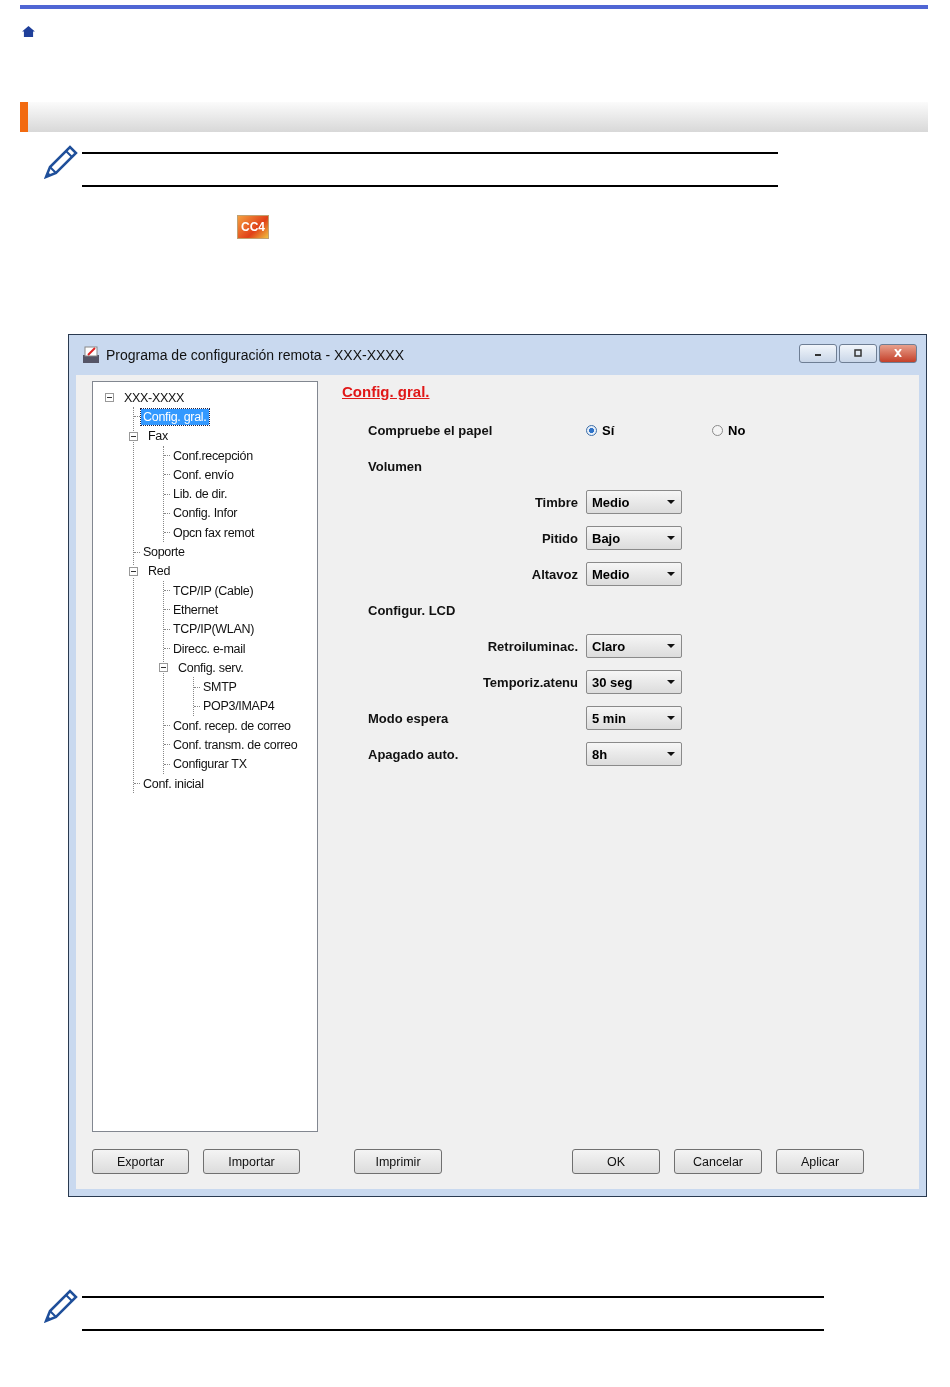  Describe the element at coordinates (559, 538) in the screenshot. I see `setting-label: Pitido` at that location.